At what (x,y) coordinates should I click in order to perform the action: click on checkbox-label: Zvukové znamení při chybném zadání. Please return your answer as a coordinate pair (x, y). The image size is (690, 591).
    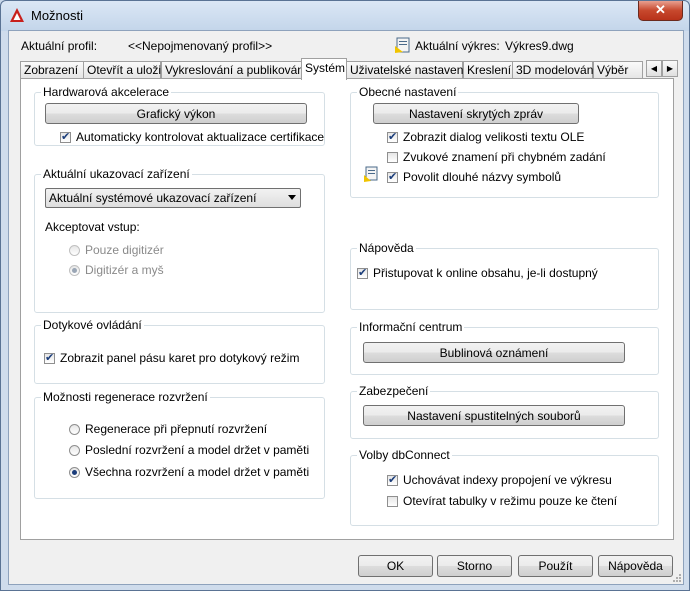
    Looking at the image, I should click on (504, 157).